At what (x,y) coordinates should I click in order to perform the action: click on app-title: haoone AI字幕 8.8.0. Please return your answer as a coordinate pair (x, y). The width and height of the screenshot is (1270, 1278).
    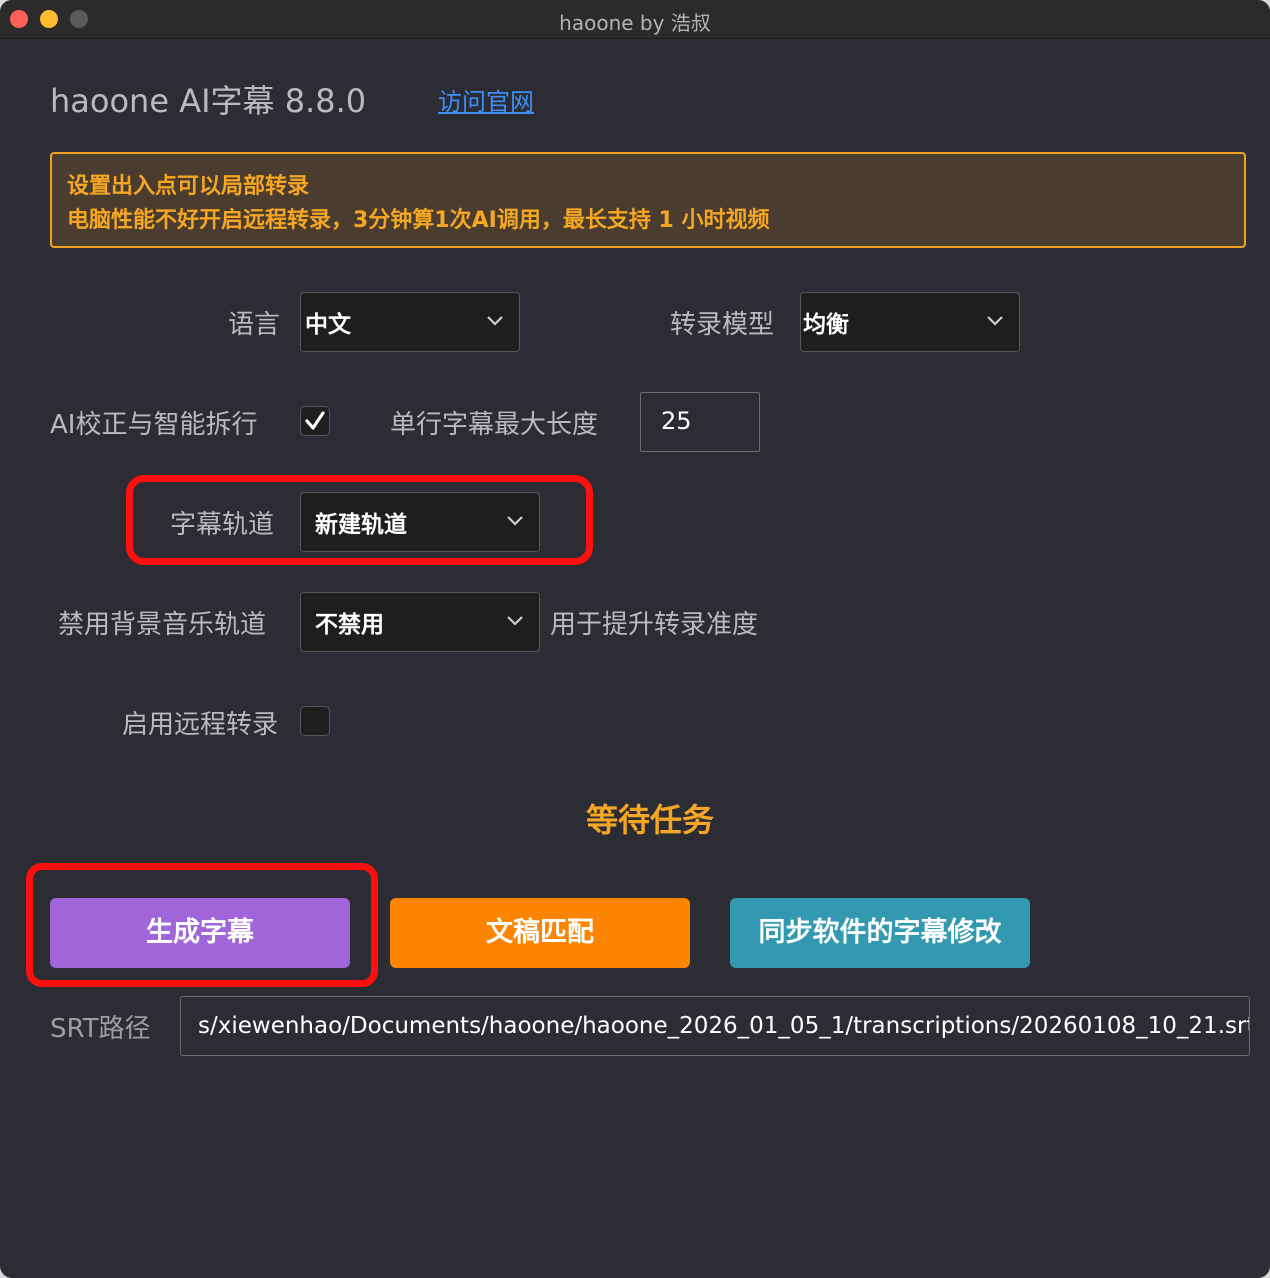
    Looking at the image, I should click on (208, 101).